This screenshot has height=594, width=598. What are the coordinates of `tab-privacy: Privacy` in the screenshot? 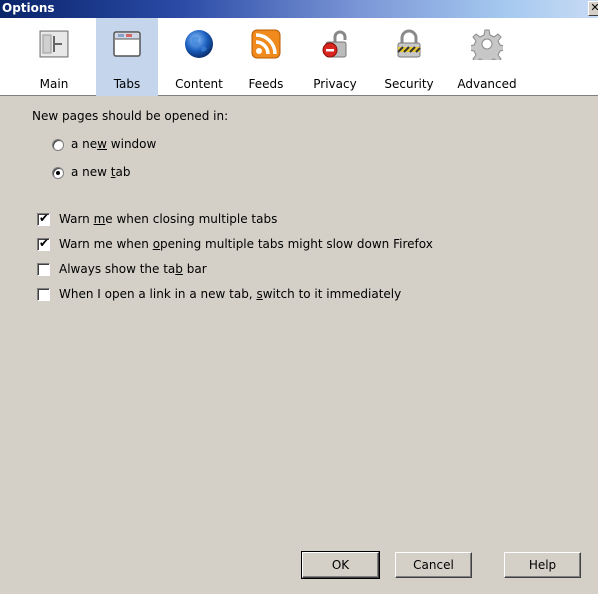 It's located at (335, 57).